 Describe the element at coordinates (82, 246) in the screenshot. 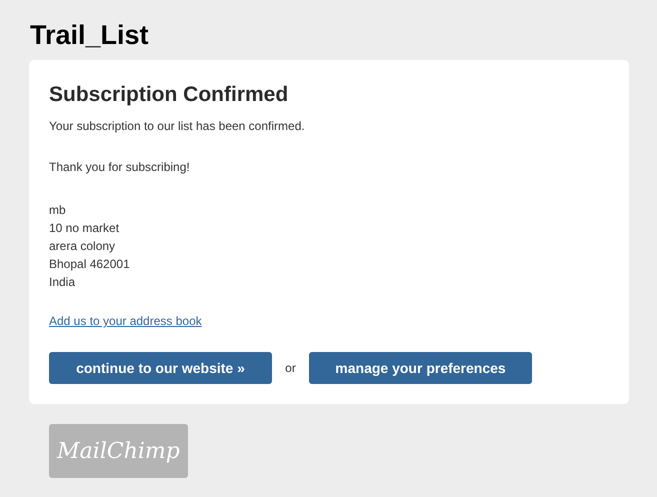

I see `address-line: arera colony` at that location.